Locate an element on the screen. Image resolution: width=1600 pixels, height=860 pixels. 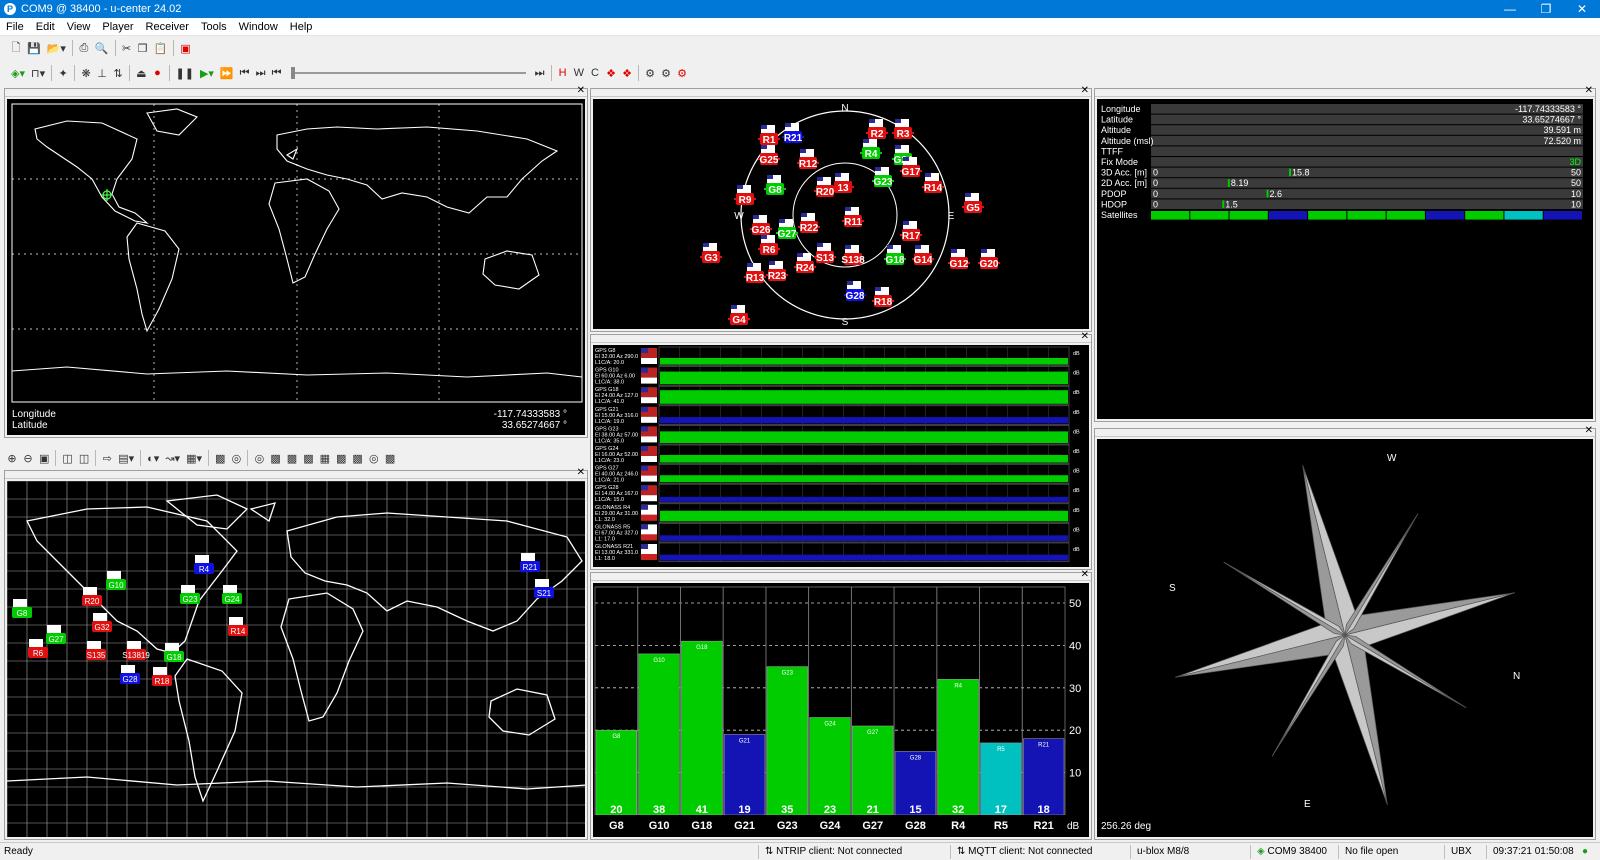
sky-satellite: G5 is located at coordinates (973, 203).